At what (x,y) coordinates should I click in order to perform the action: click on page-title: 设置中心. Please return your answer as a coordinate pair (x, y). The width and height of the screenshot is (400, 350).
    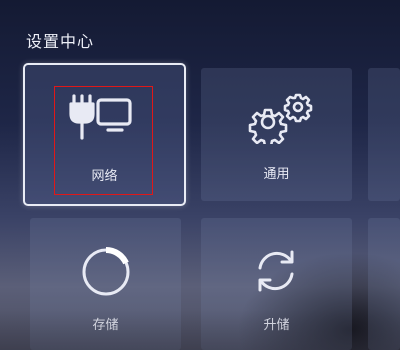
    Looking at the image, I should click on (60, 41).